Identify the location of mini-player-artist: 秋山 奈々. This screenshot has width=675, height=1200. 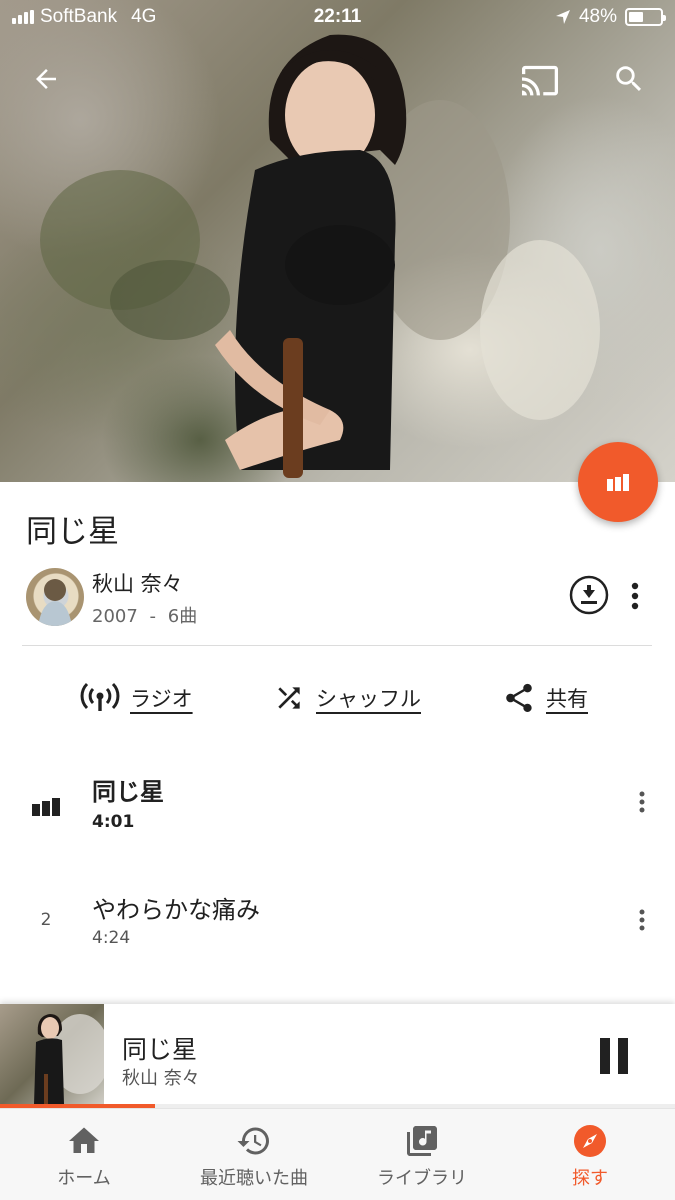
(161, 1078).